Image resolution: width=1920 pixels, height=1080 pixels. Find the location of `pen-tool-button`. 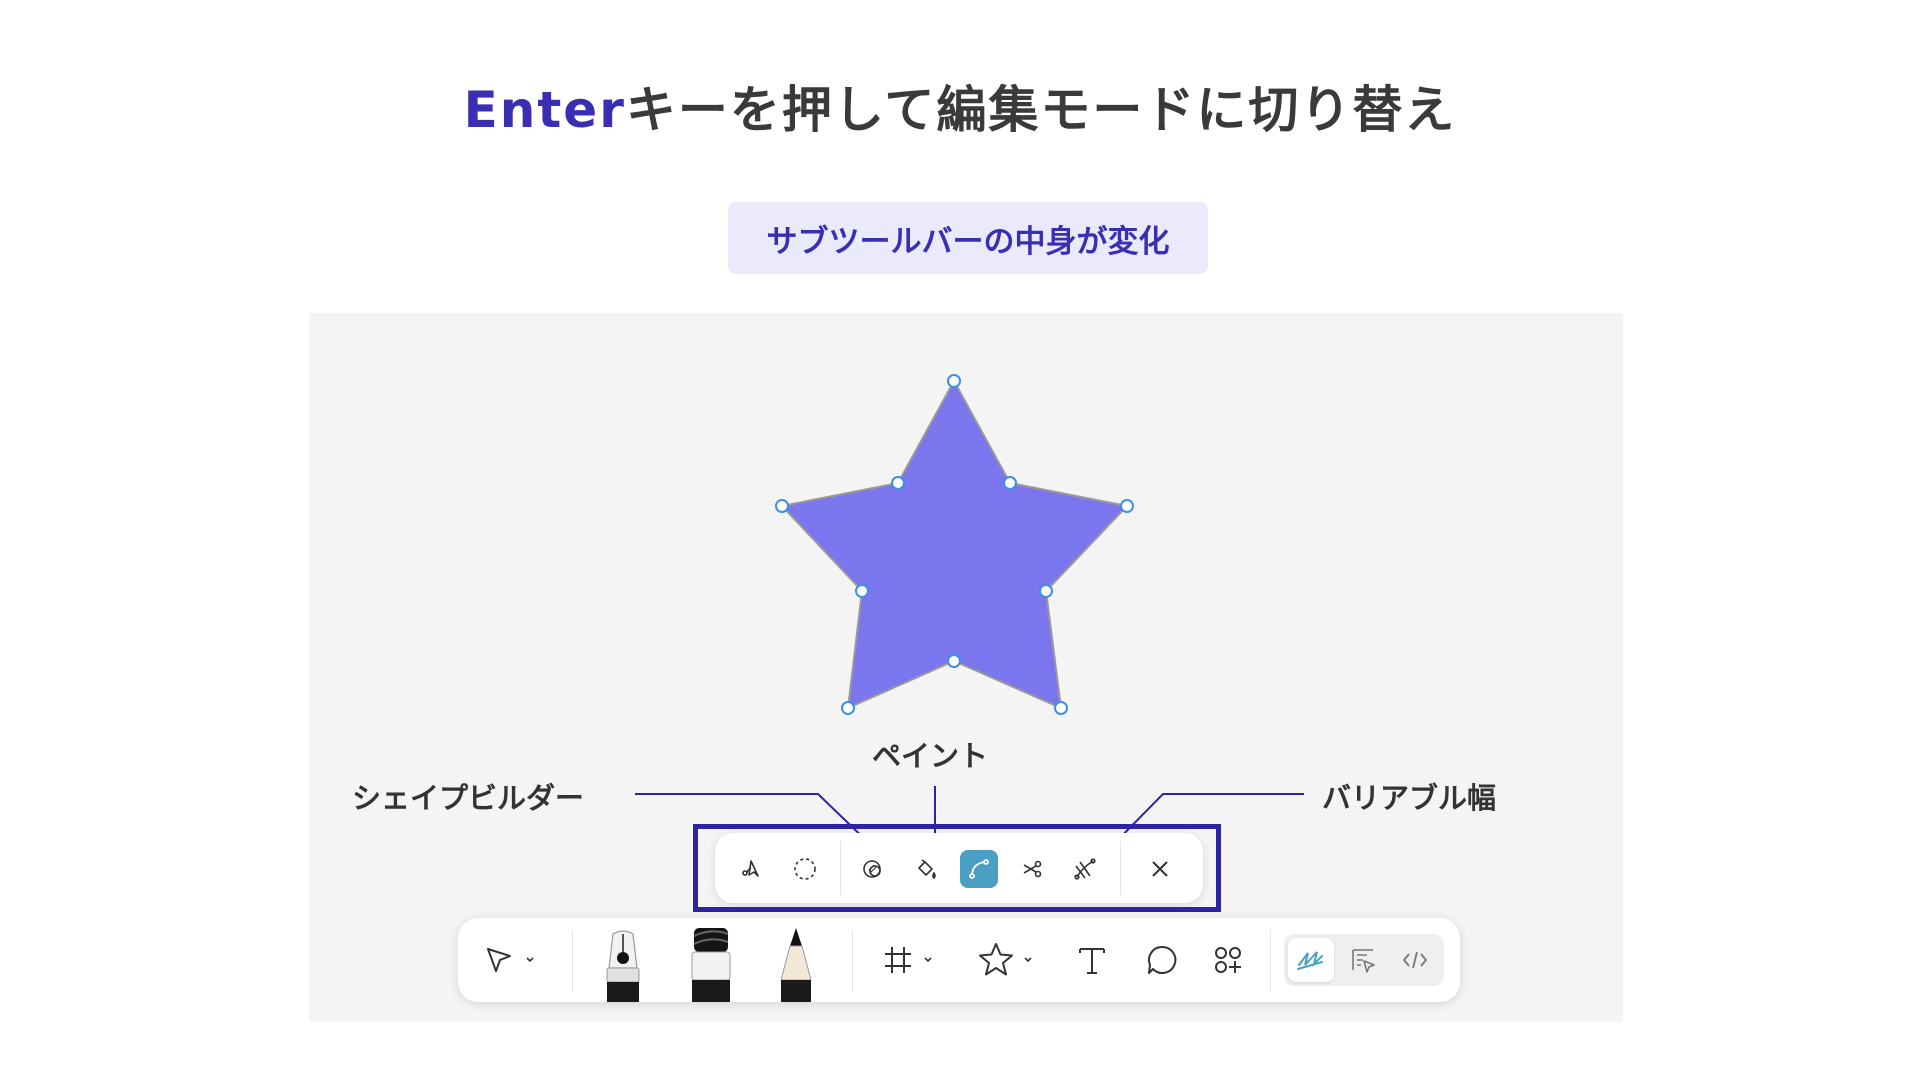

pen-tool-button is located at coordinates (623, 964).